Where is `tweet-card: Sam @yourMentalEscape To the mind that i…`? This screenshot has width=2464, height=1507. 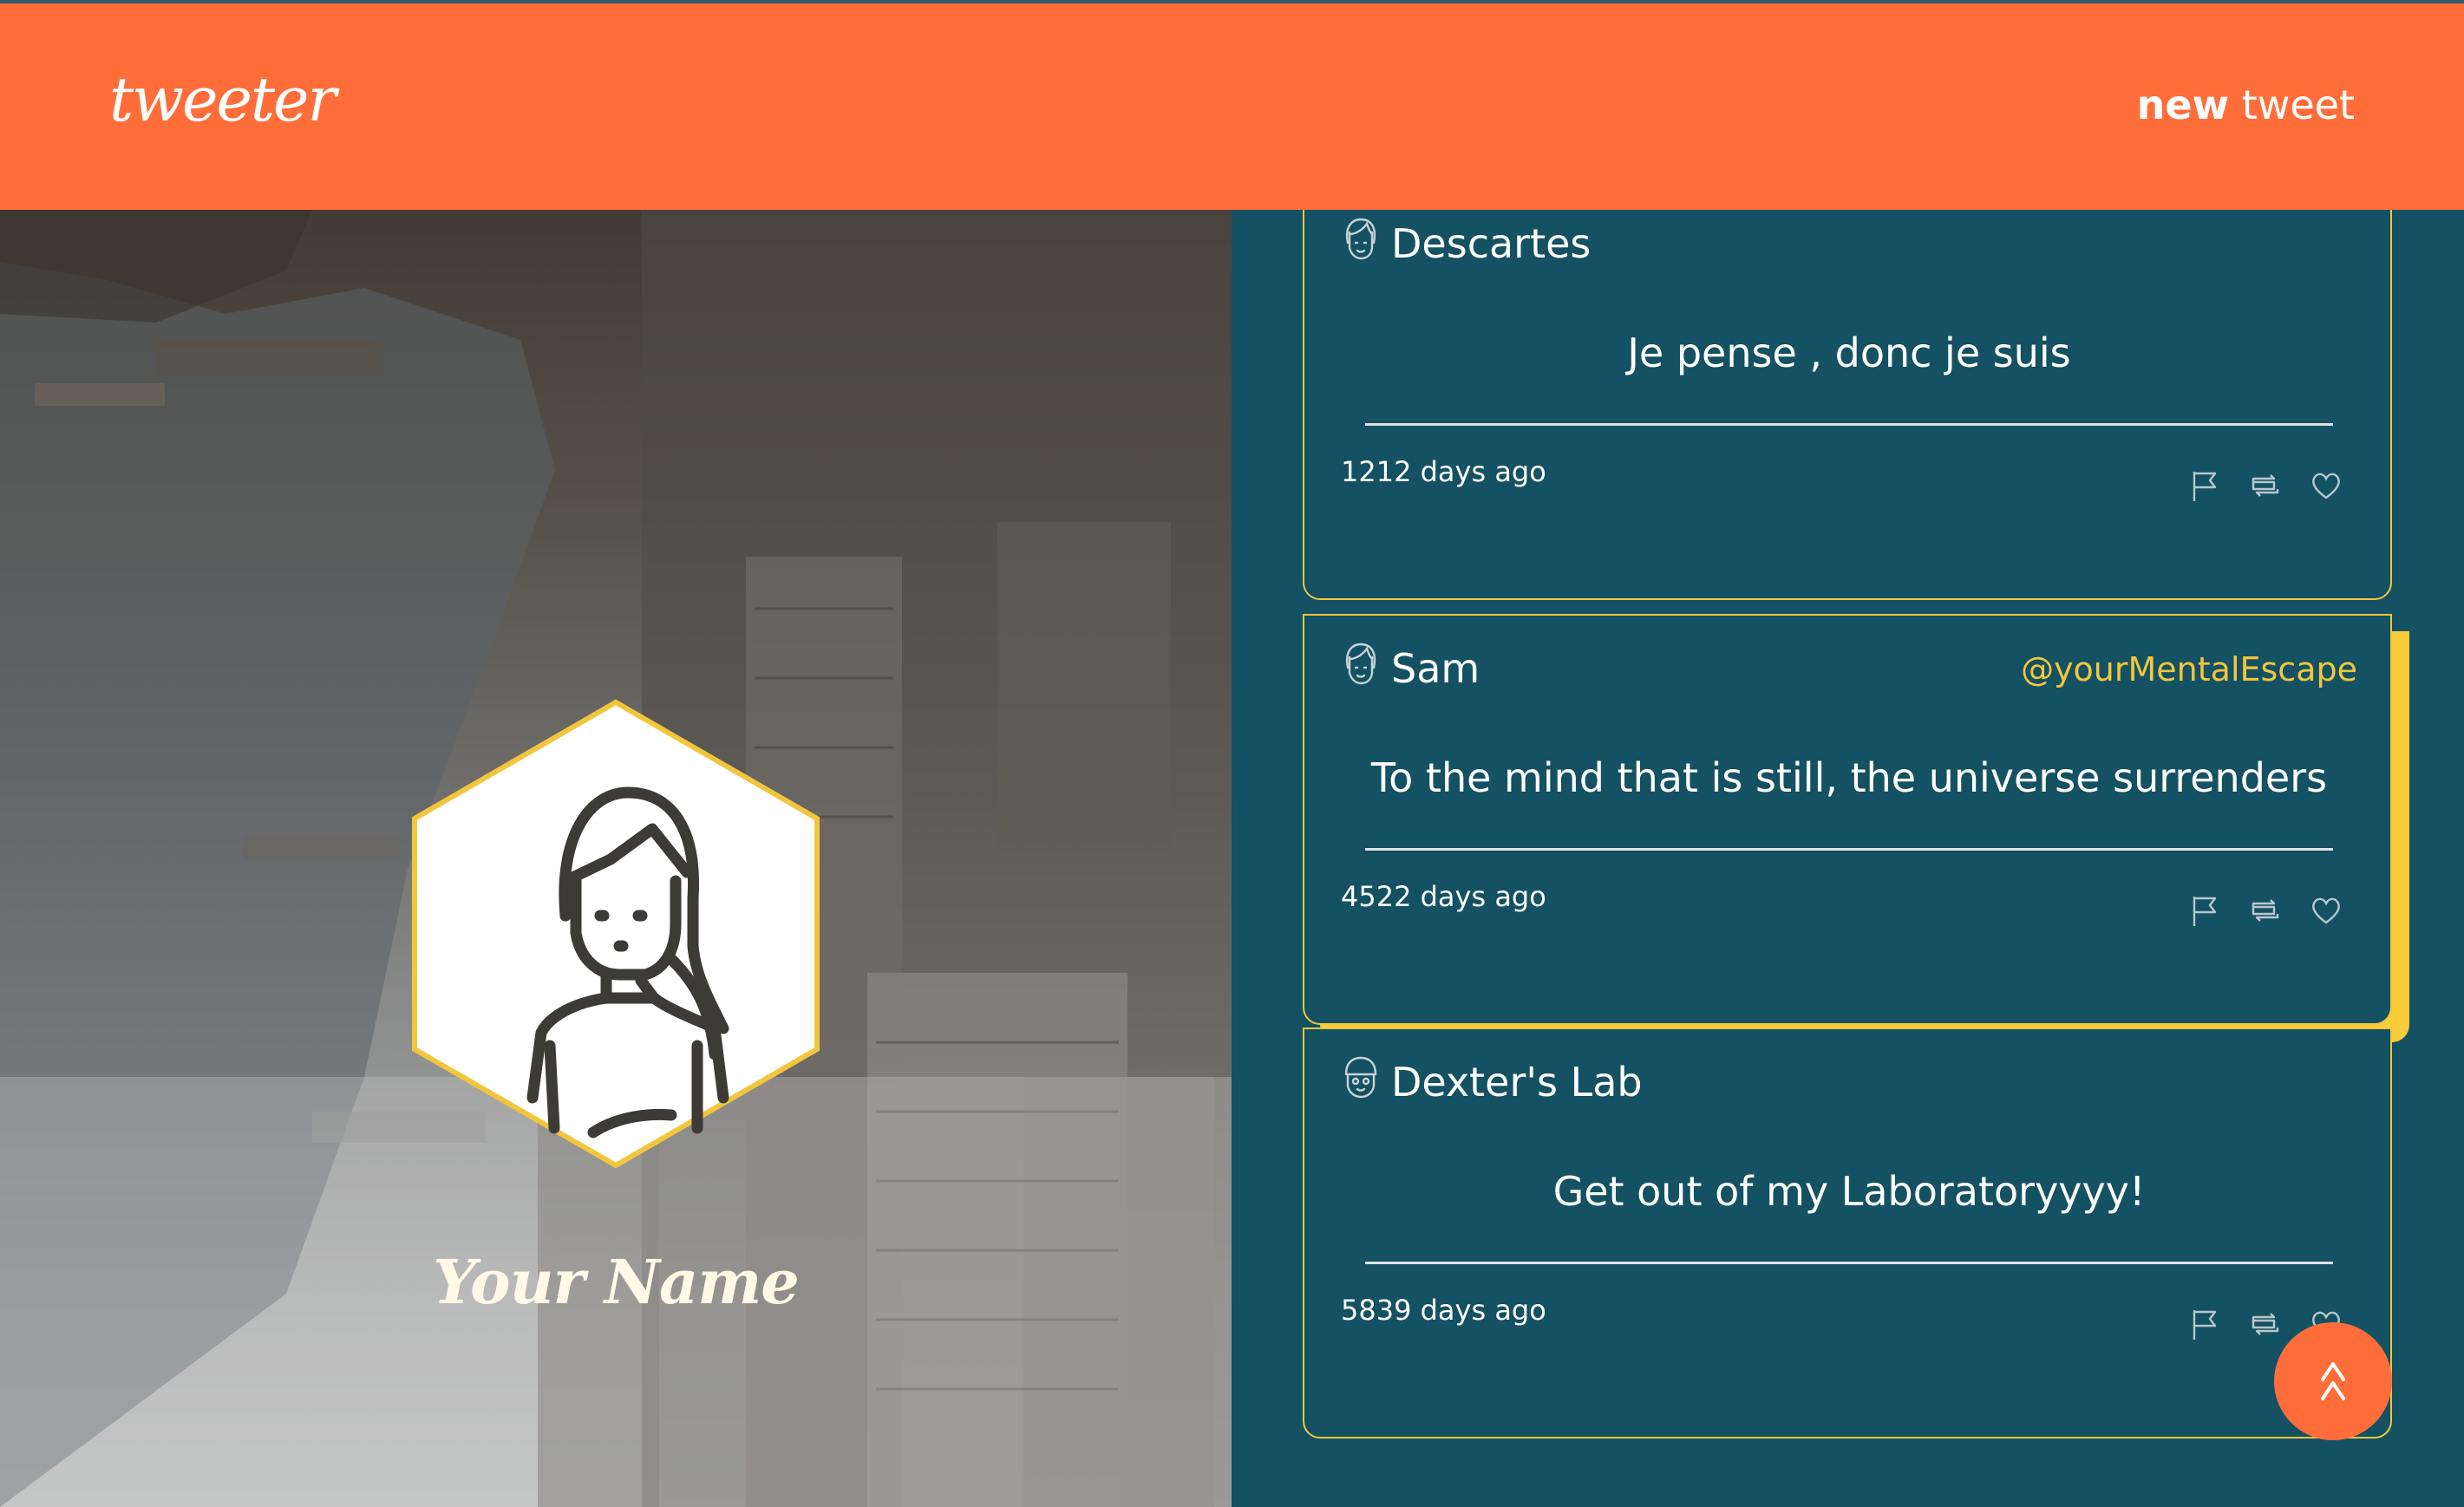 tweet-card: Sam @yourMentalEscape To the mind that i… is located at coordinates (1847, 819).